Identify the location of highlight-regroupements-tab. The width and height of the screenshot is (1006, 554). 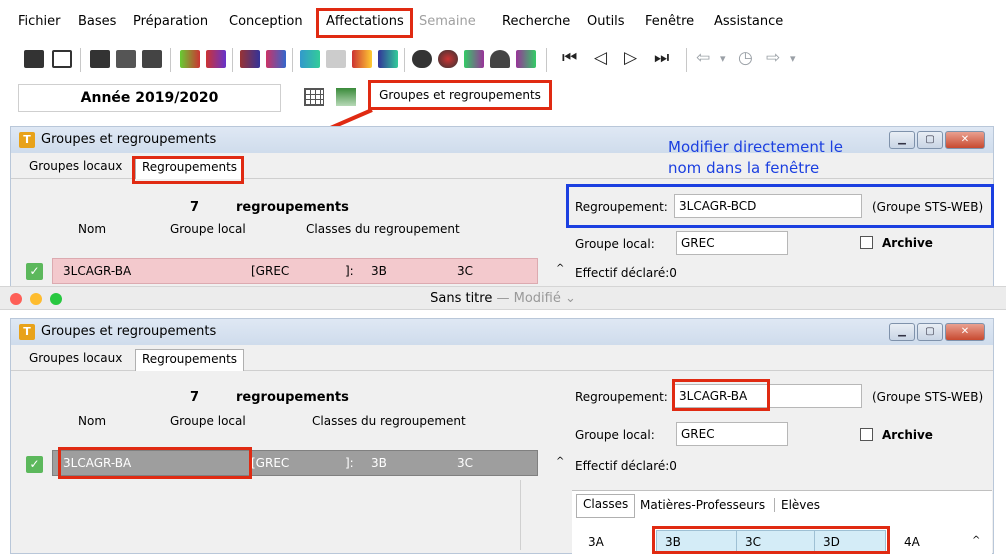
(188, 170).